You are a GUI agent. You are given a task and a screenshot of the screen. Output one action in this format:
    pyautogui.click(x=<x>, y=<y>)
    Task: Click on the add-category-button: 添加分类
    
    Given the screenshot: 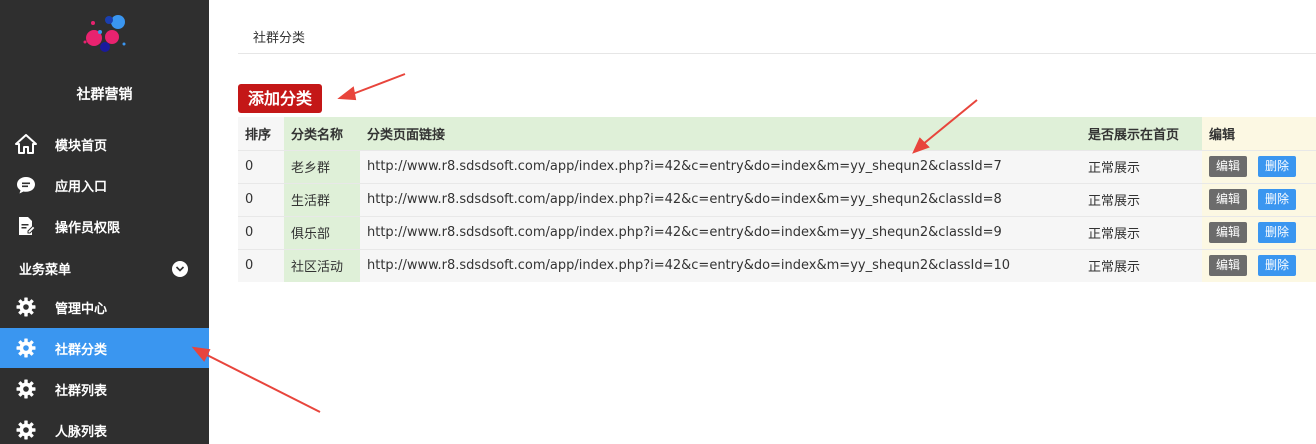 What is the action you would take?
    pyautogui.click(x=280, y=98)
    